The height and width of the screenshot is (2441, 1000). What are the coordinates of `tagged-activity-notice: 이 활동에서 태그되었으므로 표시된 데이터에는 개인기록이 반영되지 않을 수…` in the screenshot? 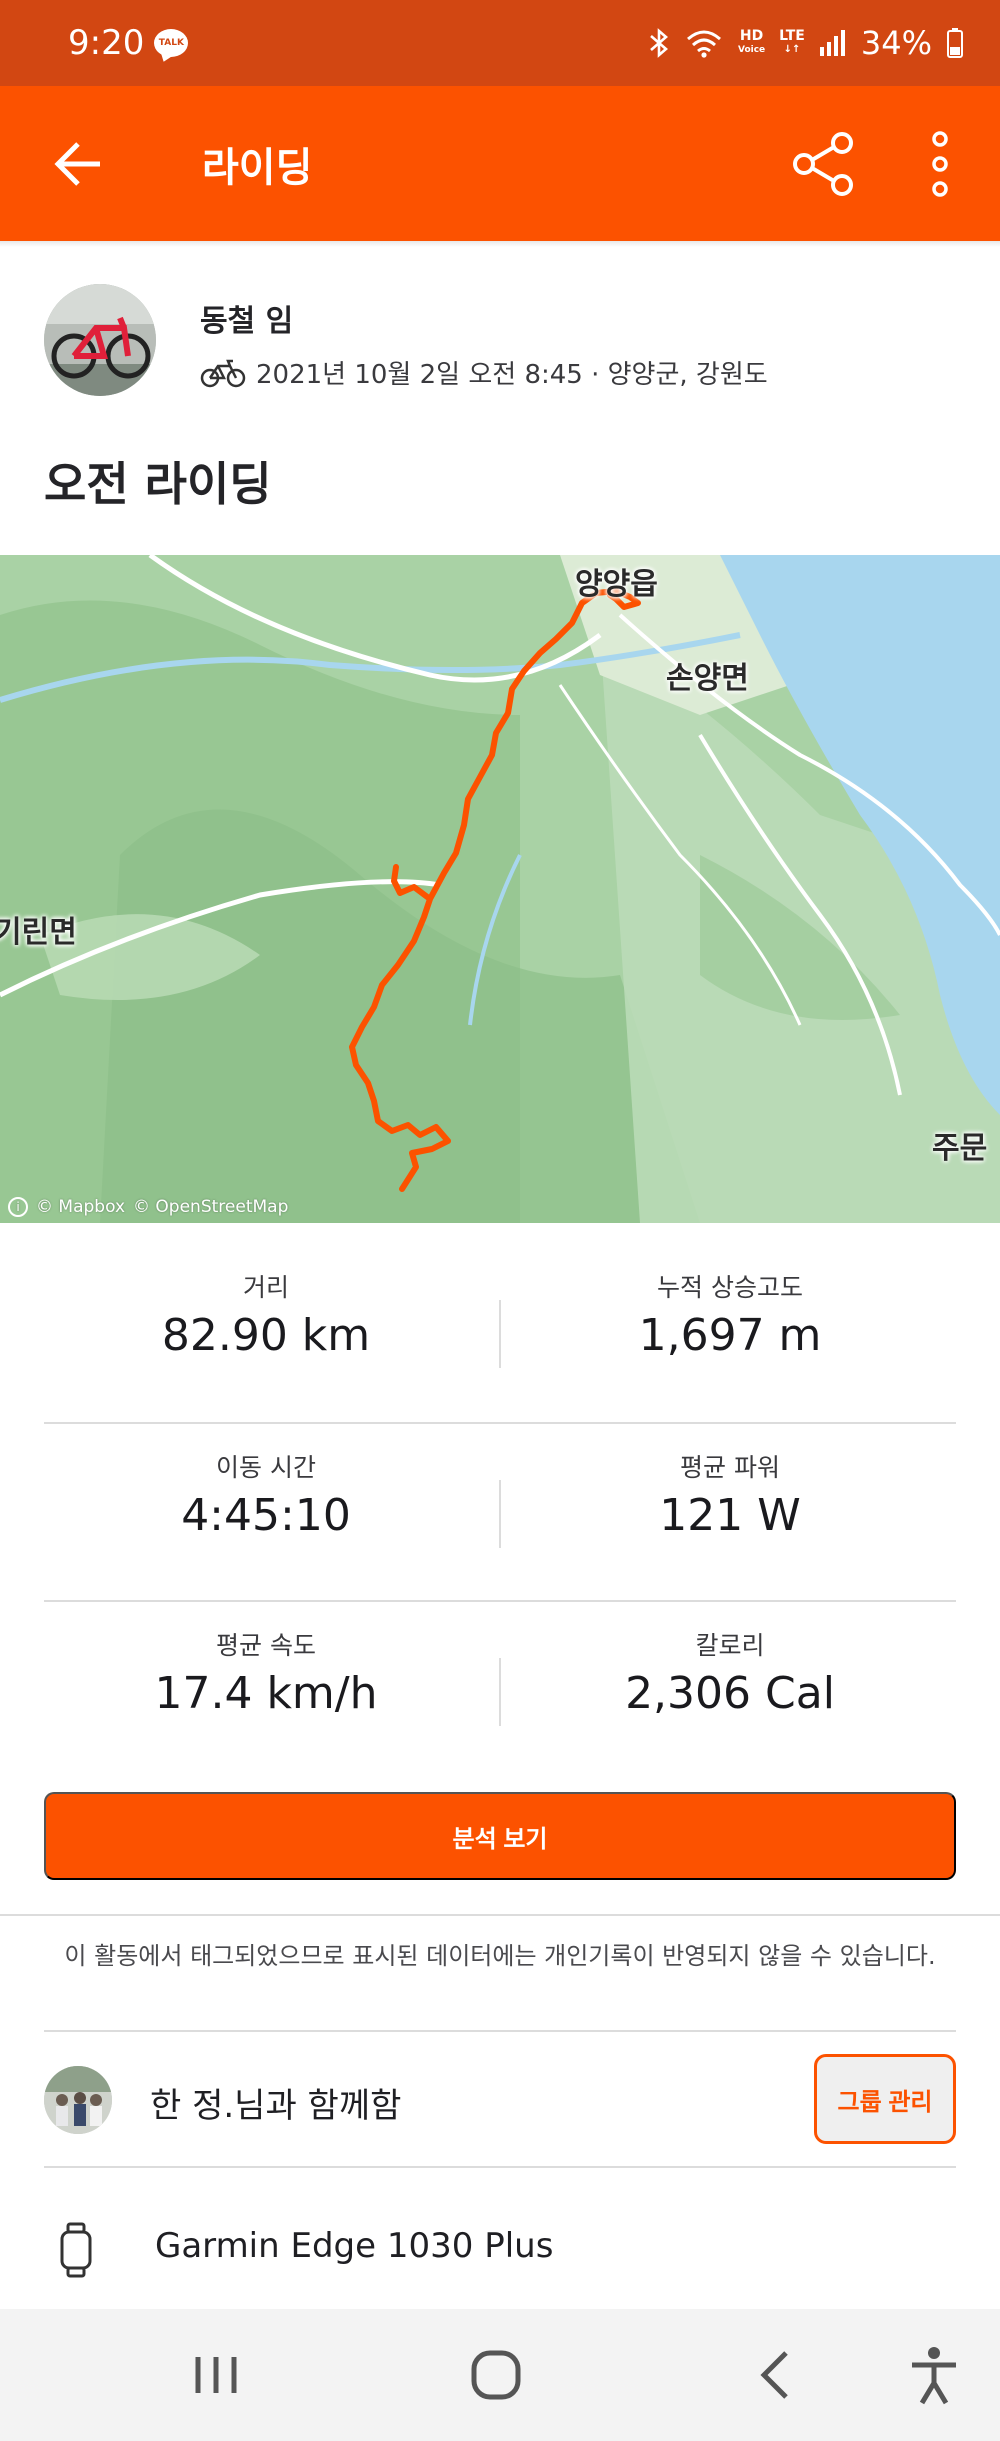 It's located at (500, 1956).